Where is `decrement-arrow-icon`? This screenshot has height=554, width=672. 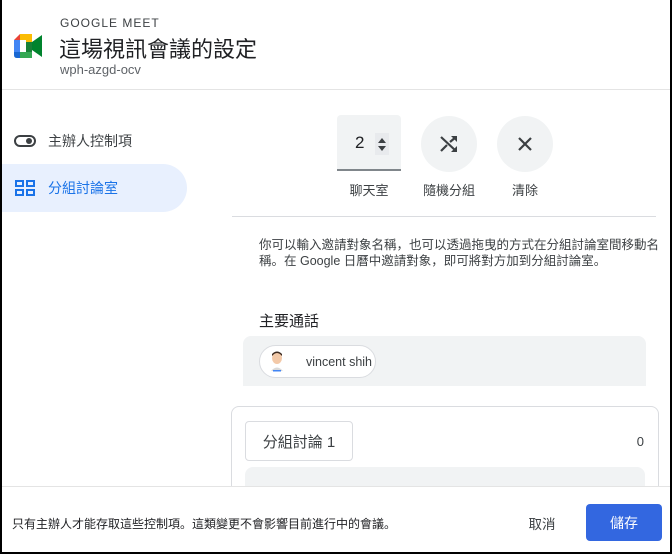
decrement-arrow-icon is located at coordinates (382, 148).